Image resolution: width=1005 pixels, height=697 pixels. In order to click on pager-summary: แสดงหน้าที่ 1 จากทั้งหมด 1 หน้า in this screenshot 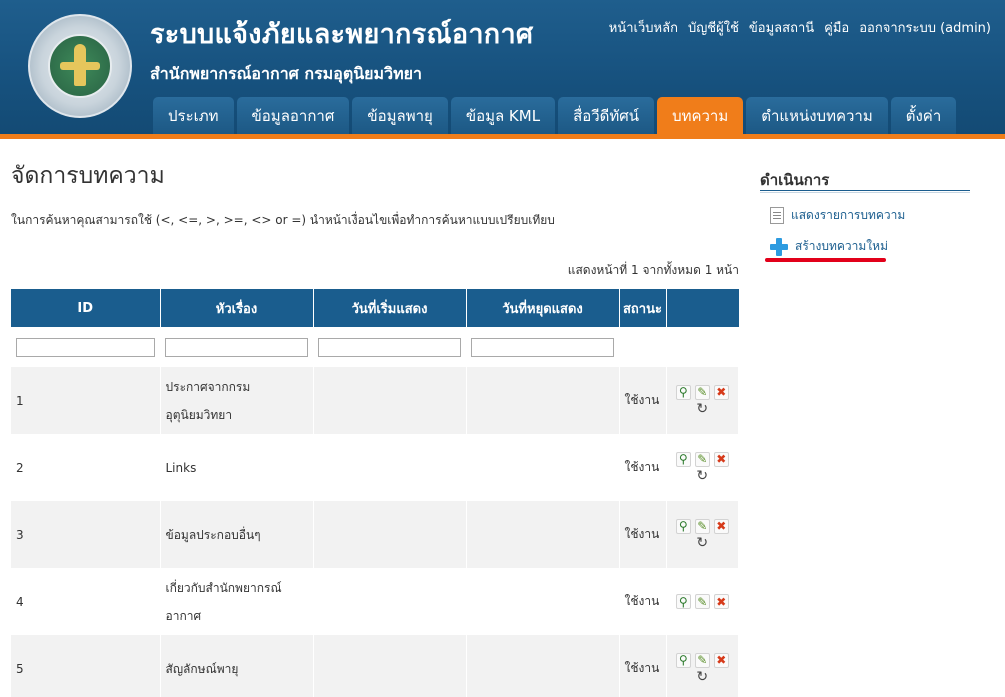, I will do `click(653, 270)`.